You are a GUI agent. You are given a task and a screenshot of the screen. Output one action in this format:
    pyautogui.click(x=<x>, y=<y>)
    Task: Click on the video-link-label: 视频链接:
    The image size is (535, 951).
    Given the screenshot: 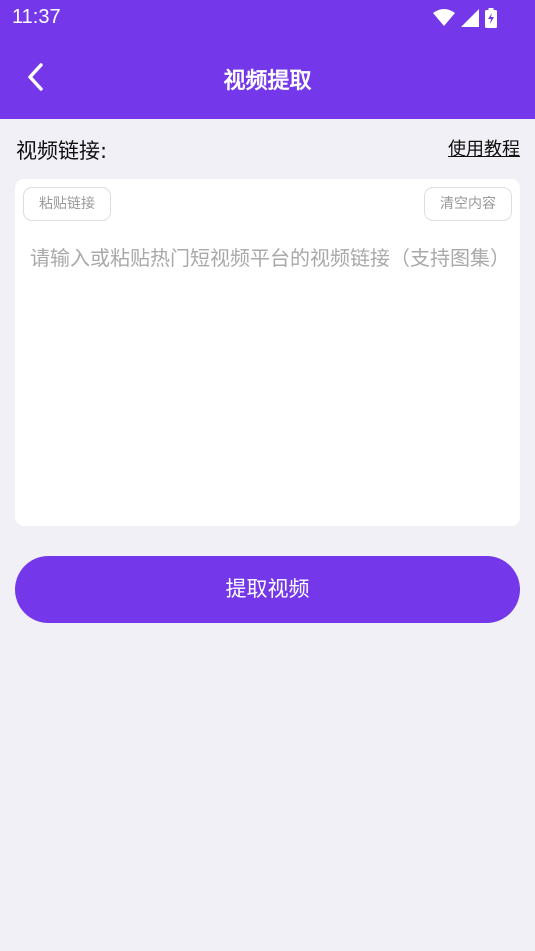 What is the action you would take?
    pyautogui.click(x=62, y=151)
    